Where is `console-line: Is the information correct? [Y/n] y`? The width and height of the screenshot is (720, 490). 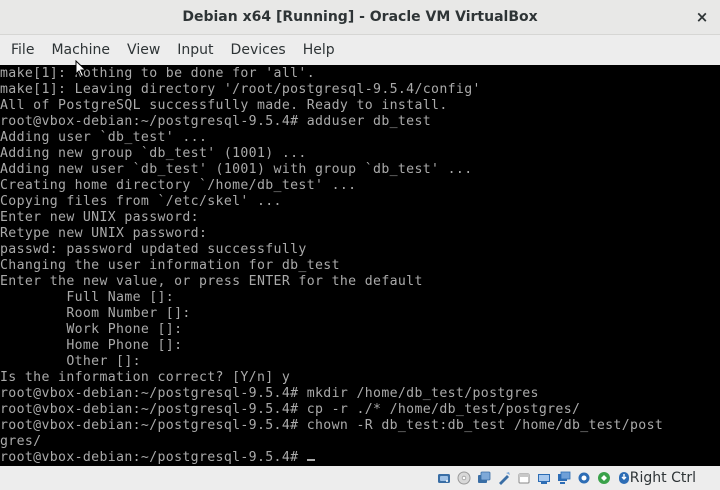
console-line: Is the information correct? [Y/n] y is located at coordinates (145, 377).